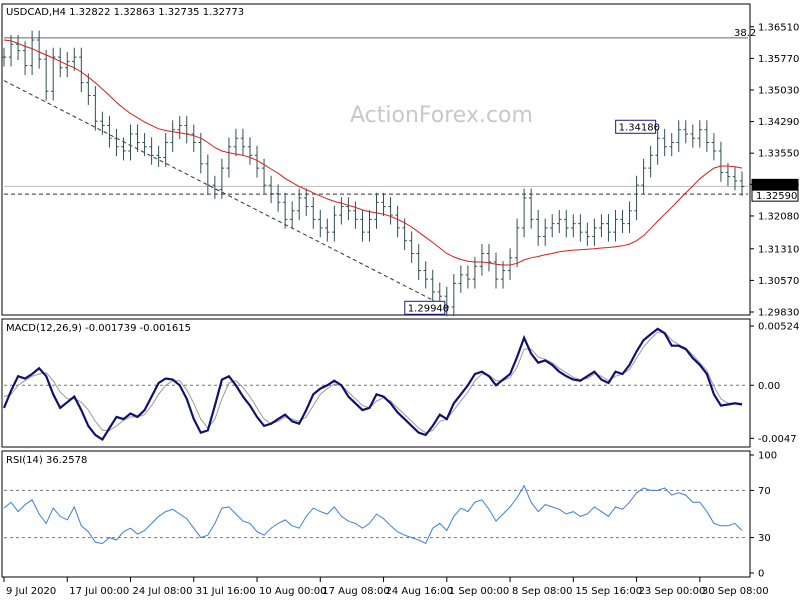  I want to click on price-axis-tick-label: 1.29830, so click(778, 313).